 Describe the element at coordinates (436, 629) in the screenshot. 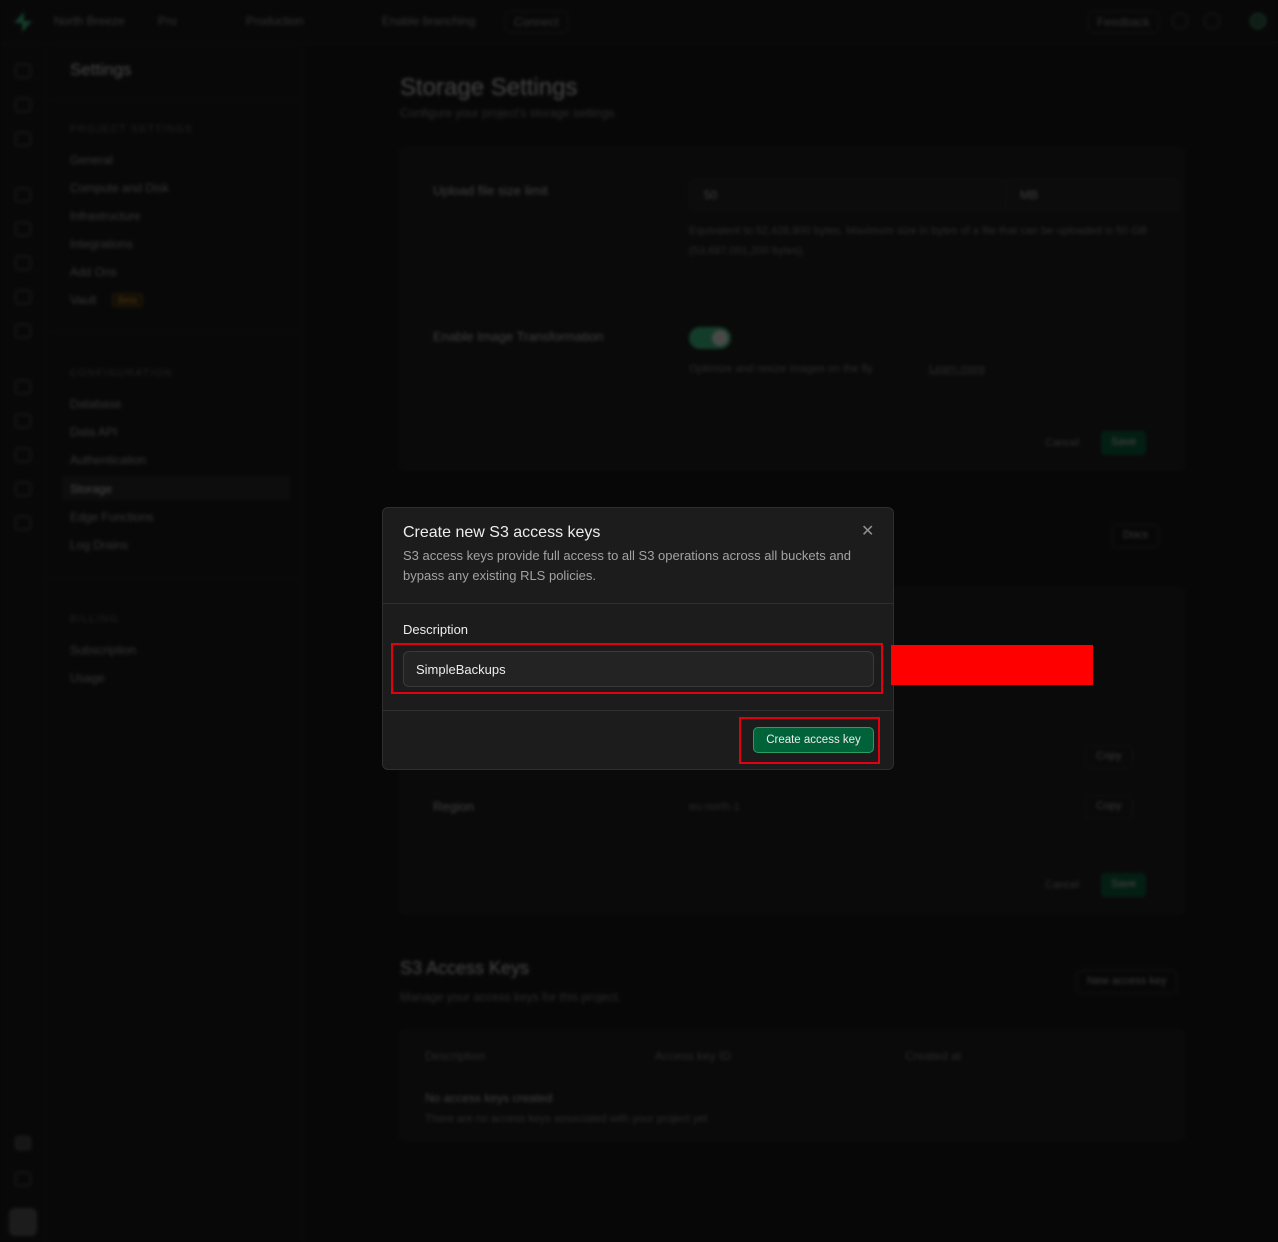

I see `description-label: Description` at that location.